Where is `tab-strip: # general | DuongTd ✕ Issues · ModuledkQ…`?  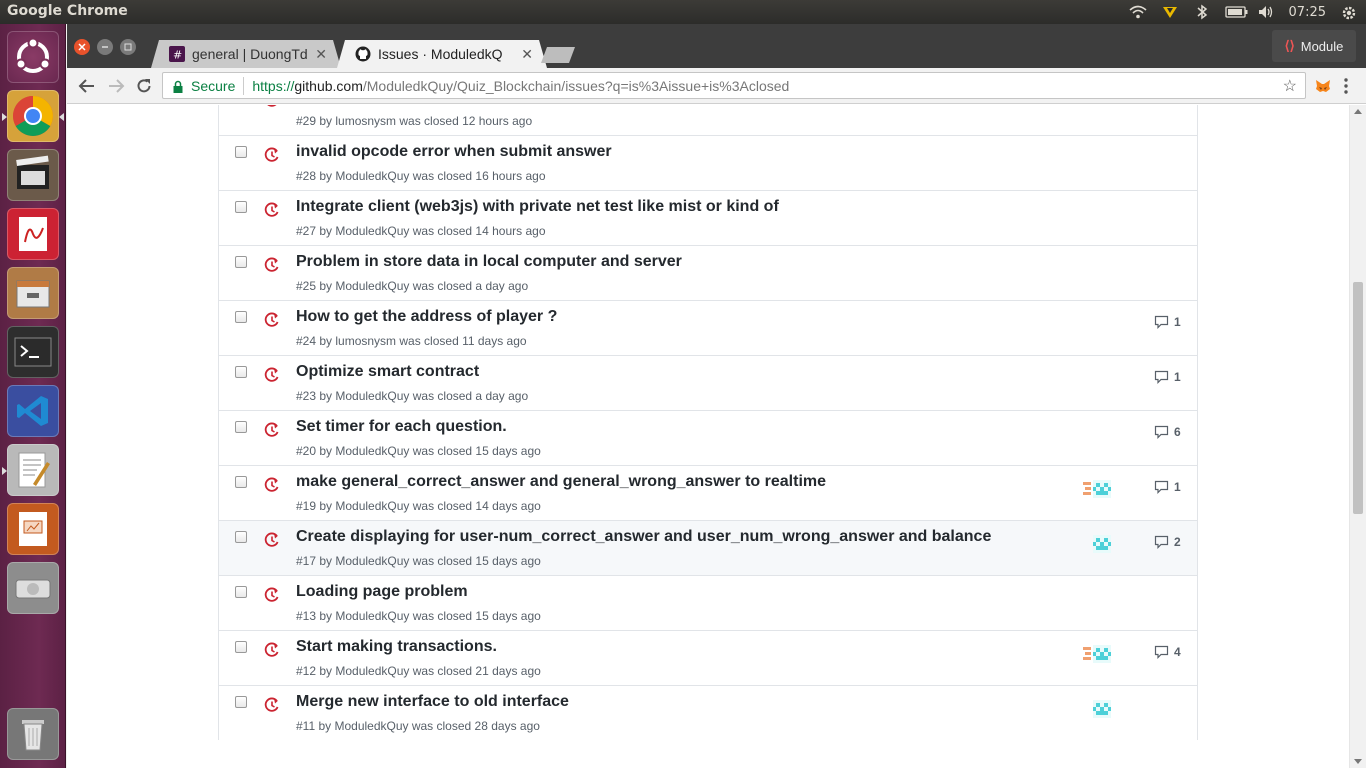 tab-strip: # general | DuongTd ✕ Issues · ModuledkQ… is located at coordinates (716, 46).